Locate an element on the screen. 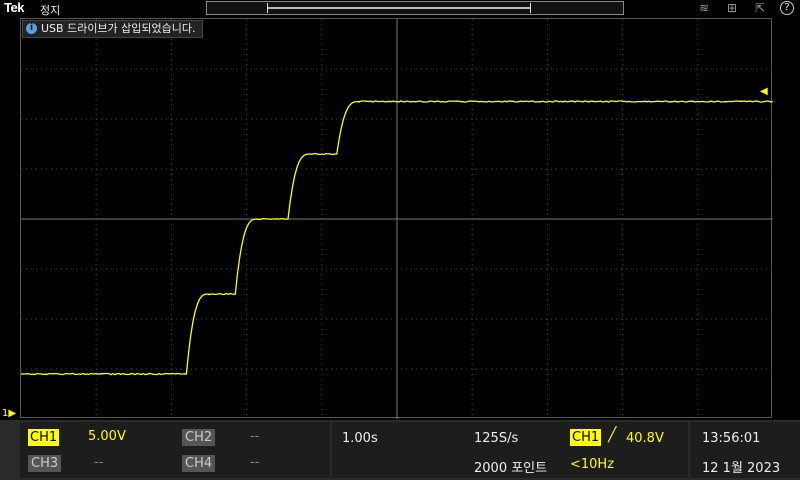  ch1-badge: CH1 is located at coordinates (43, 437).